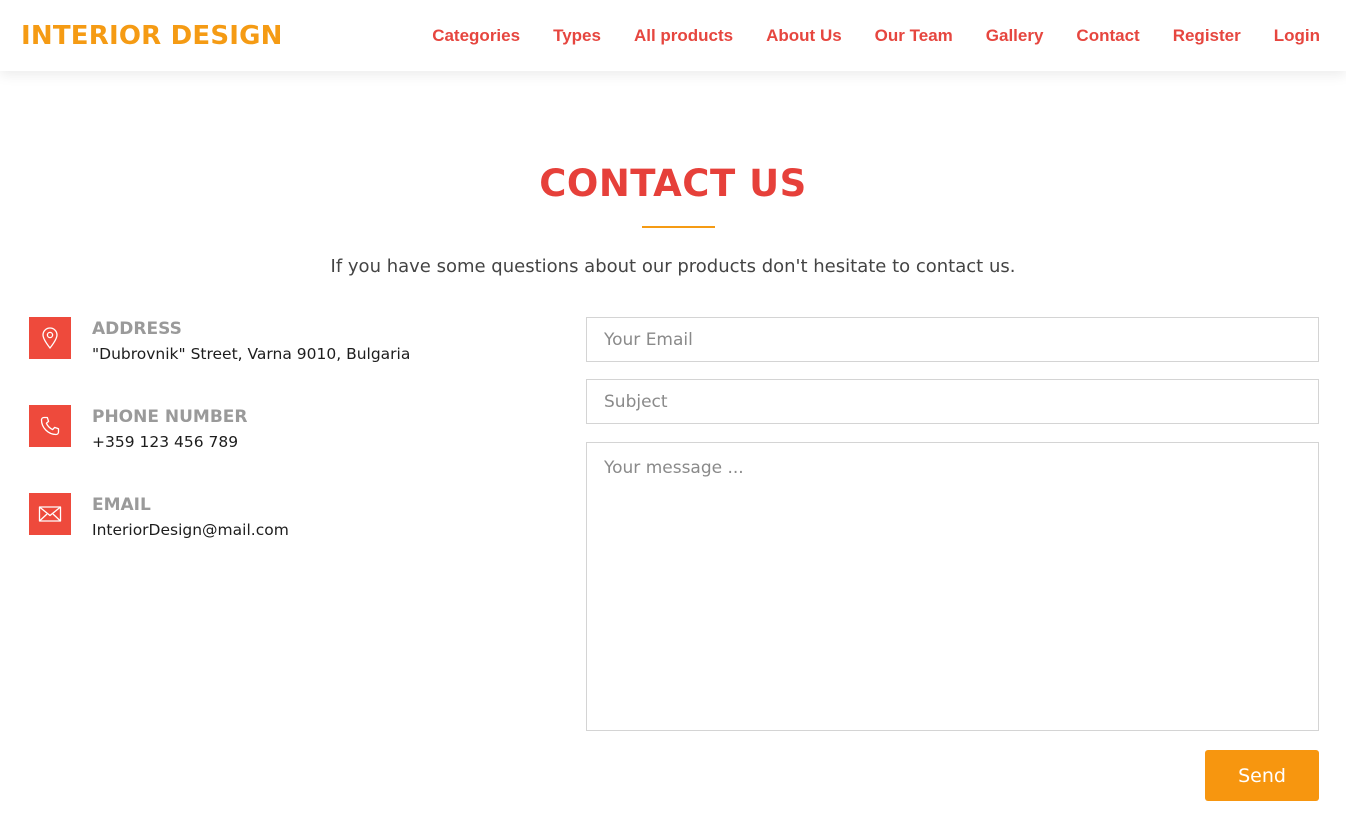 The height and width of the screenshot is (826, 1346). What do you see at coordinates (577, 36) in the screenshot?
I see `nav-link-types: Types` at bounding box center [577, 36].